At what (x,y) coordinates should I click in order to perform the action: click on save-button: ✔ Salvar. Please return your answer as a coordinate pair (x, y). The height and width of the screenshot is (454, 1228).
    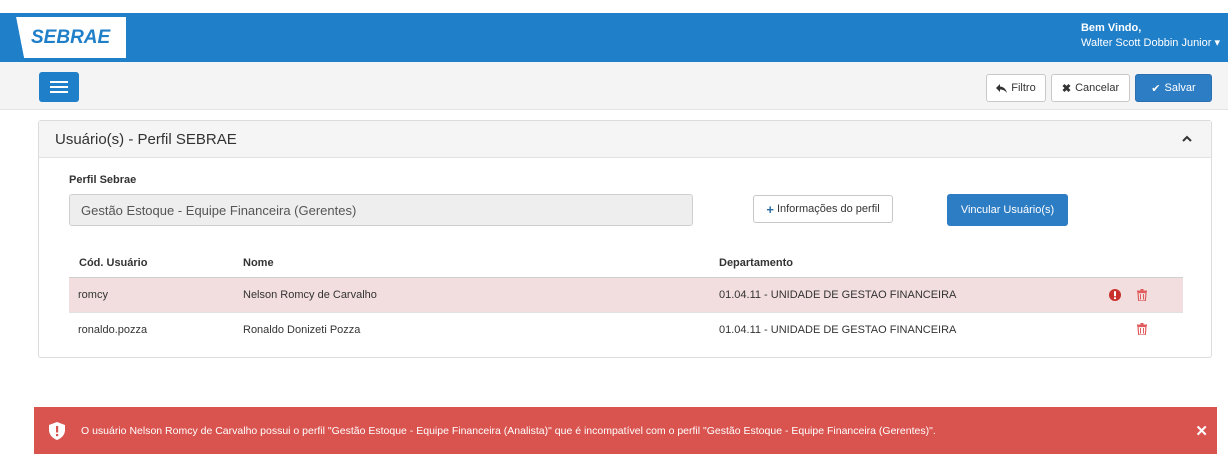
    Looking at the image, I should click on (1173, 88).